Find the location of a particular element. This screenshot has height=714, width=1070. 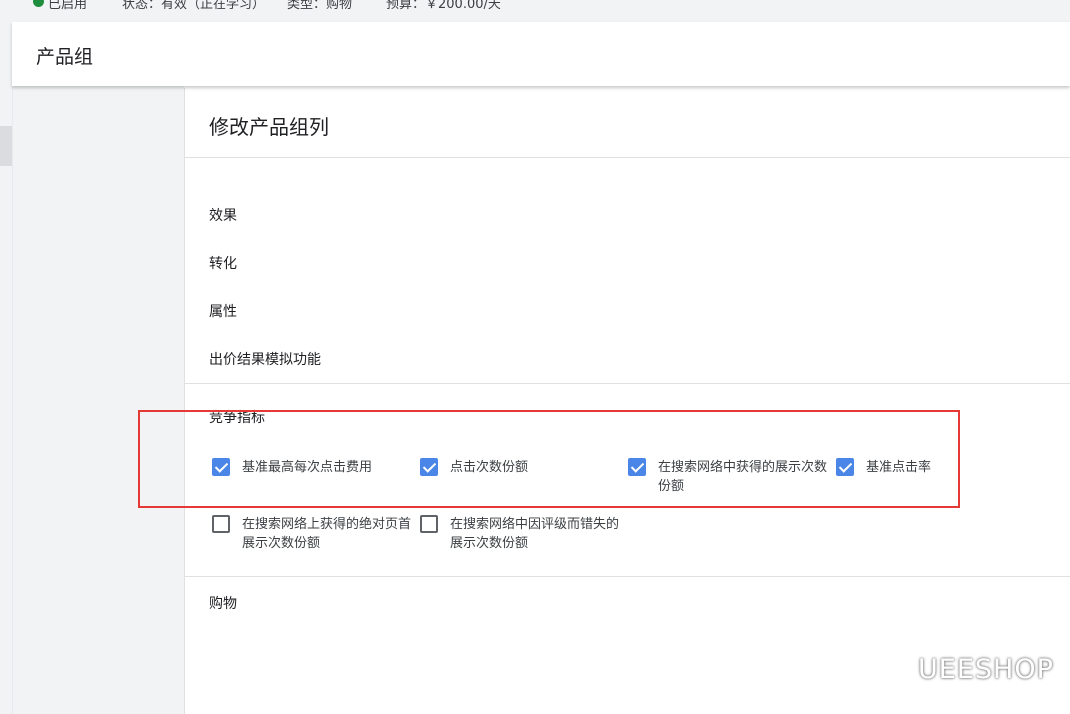

panel-title: 修改产品组列 is located at coordinates (269, 127).